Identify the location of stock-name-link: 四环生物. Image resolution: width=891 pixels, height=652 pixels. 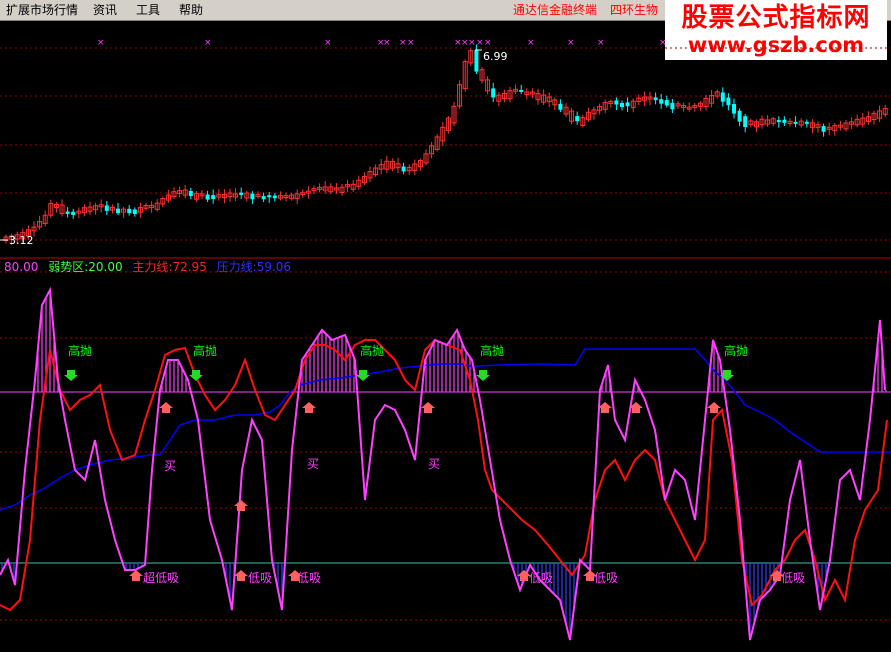
(634, 10).